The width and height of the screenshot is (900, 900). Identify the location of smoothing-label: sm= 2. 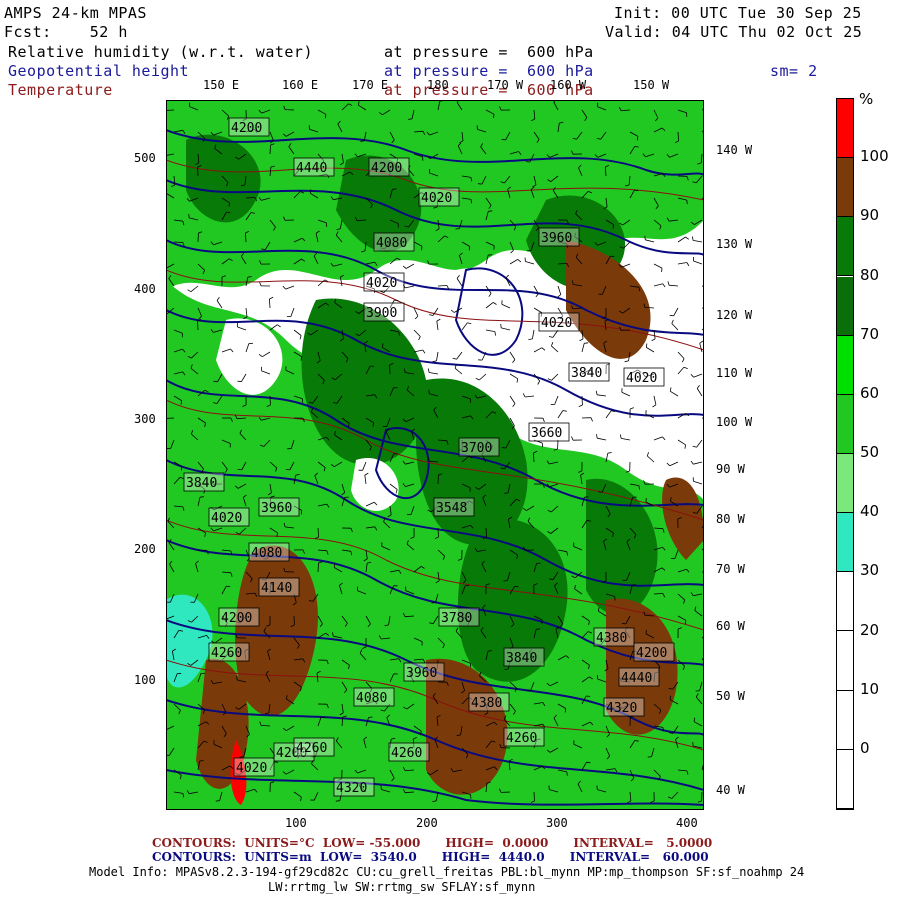
(794, 71).